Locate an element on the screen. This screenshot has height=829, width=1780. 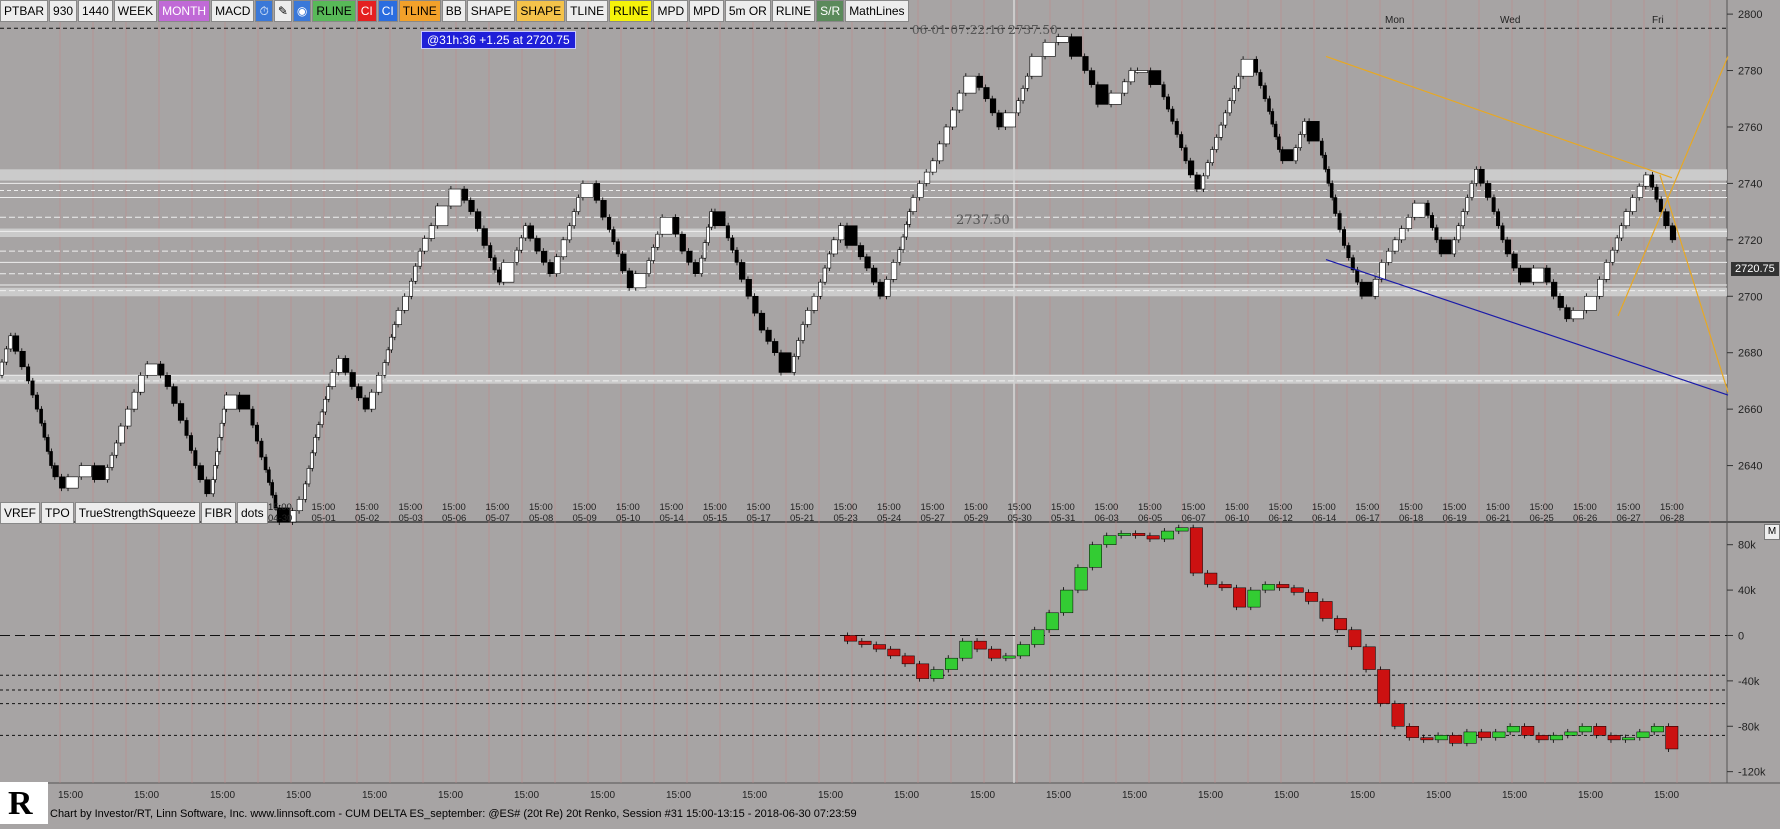
toolbar-button-1440: 1440 is located at coordinates (95, 11).